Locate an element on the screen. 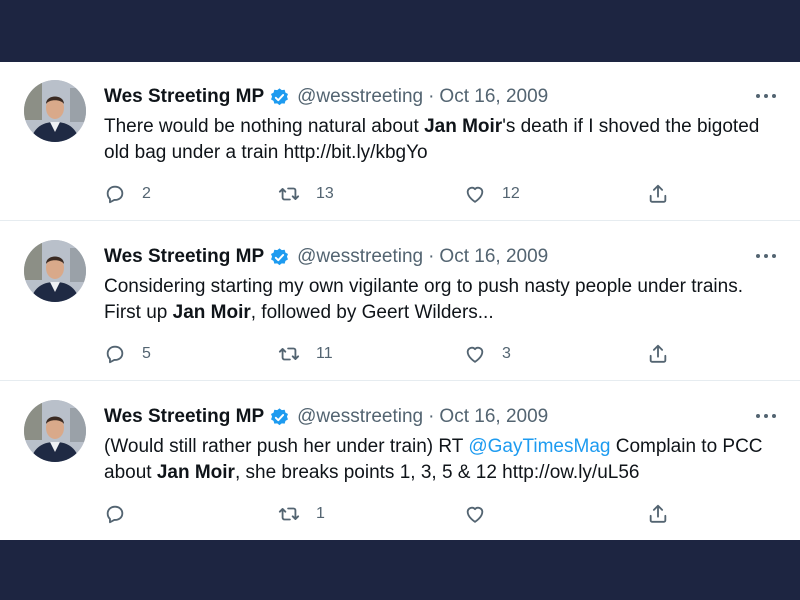  retweet-button: 1 is located at coordinates (301, 514).